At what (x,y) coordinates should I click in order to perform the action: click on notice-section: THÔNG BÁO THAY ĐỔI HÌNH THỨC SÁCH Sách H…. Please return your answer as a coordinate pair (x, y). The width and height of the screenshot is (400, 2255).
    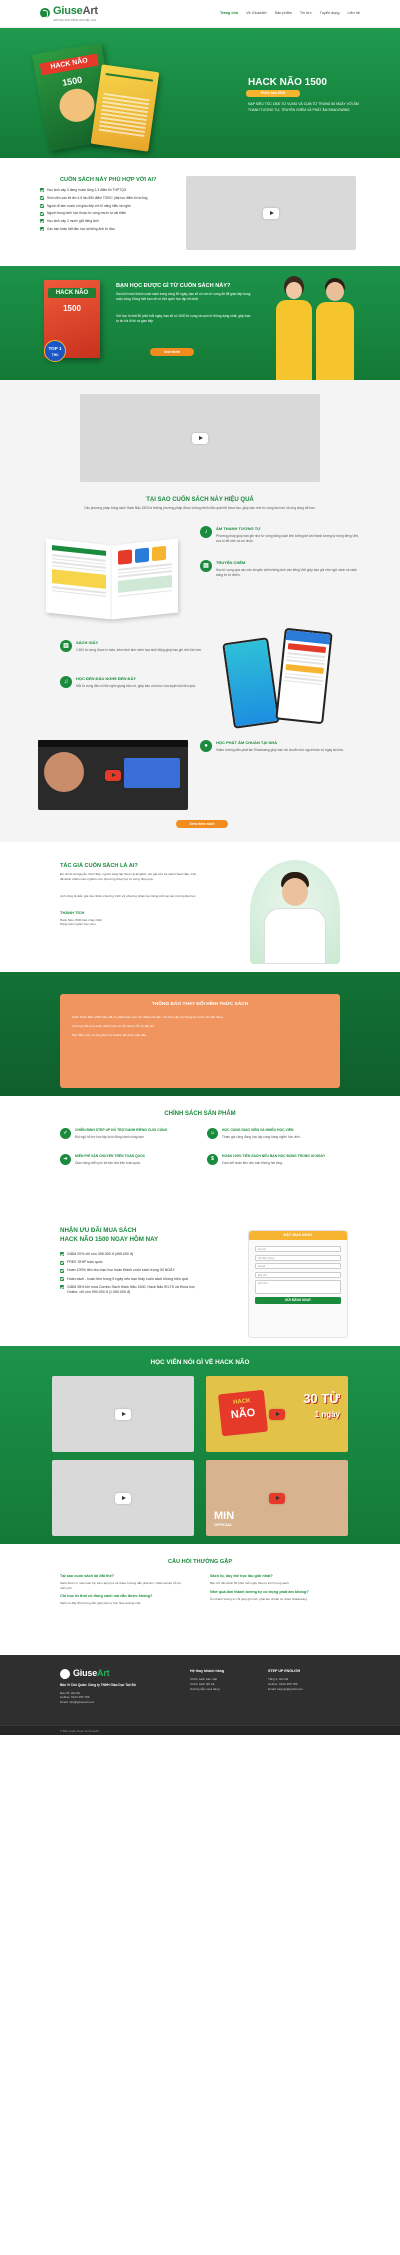
    Looking at the image, I should click on (200, 1034).